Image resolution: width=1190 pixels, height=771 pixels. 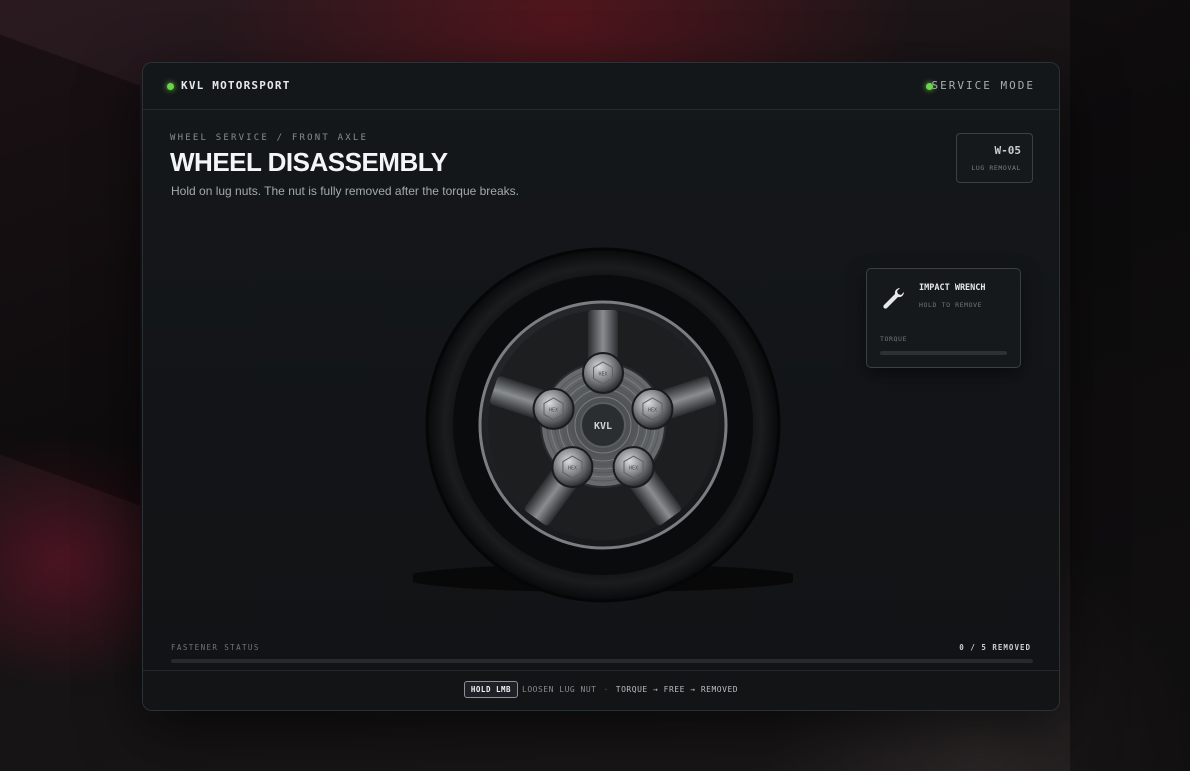 What do you see at coordinates (951, 305) in the screenshot?
I see `tool-hint: HOLD TO REMOVE` at bounding box center [951, 305].